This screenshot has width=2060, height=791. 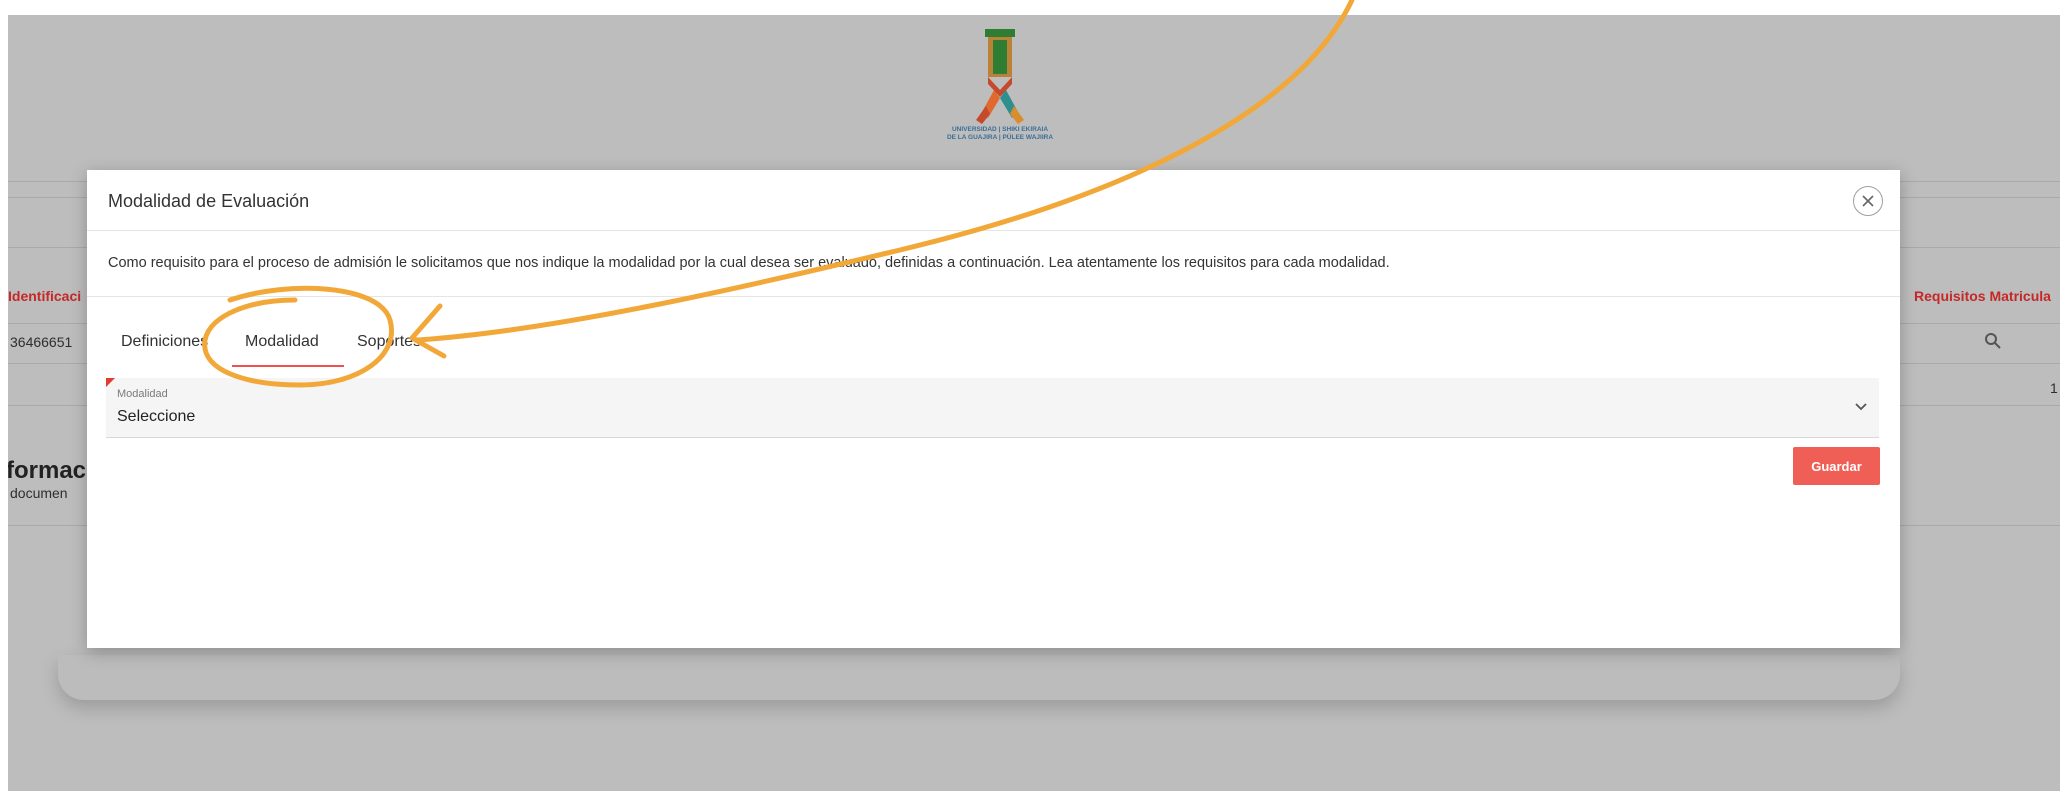 I want to click on required-marker, so click(x=110, y=382).